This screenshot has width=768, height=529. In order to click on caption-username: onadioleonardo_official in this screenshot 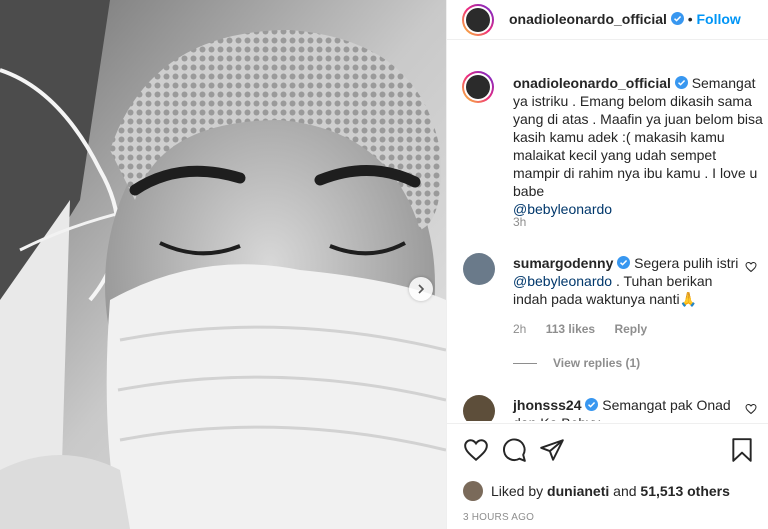, I will do `click(592, 83)`.